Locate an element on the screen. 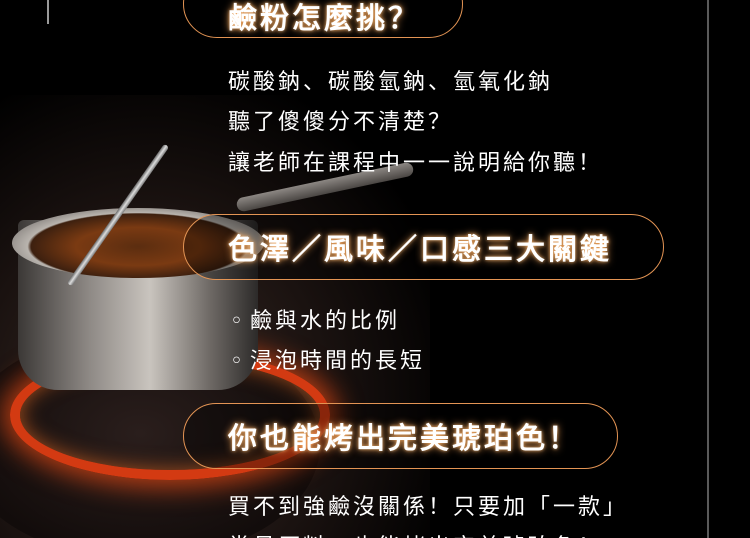 Image resolution: width=750 pixels, height=538 pixels. intro-line-1: 碳酸鈉、碳酸氫鈉、氫氧化鈉 is located at coordinates (391, 82).